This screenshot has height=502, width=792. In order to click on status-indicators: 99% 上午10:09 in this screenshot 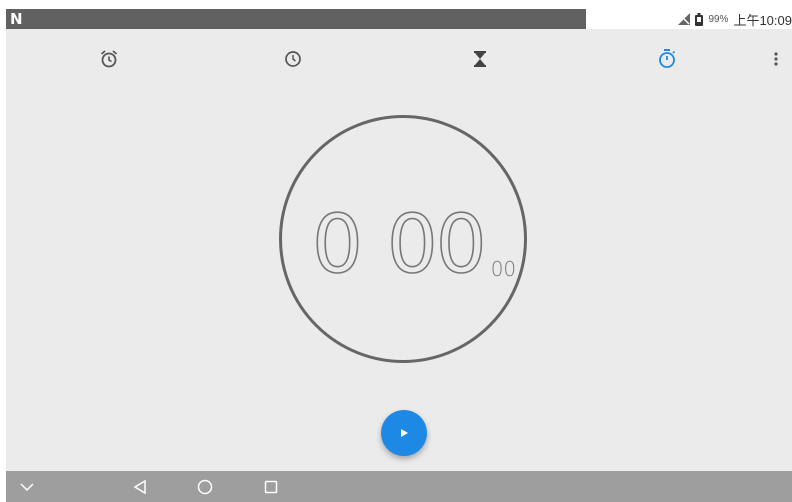, I will do `click(735, 19)`.